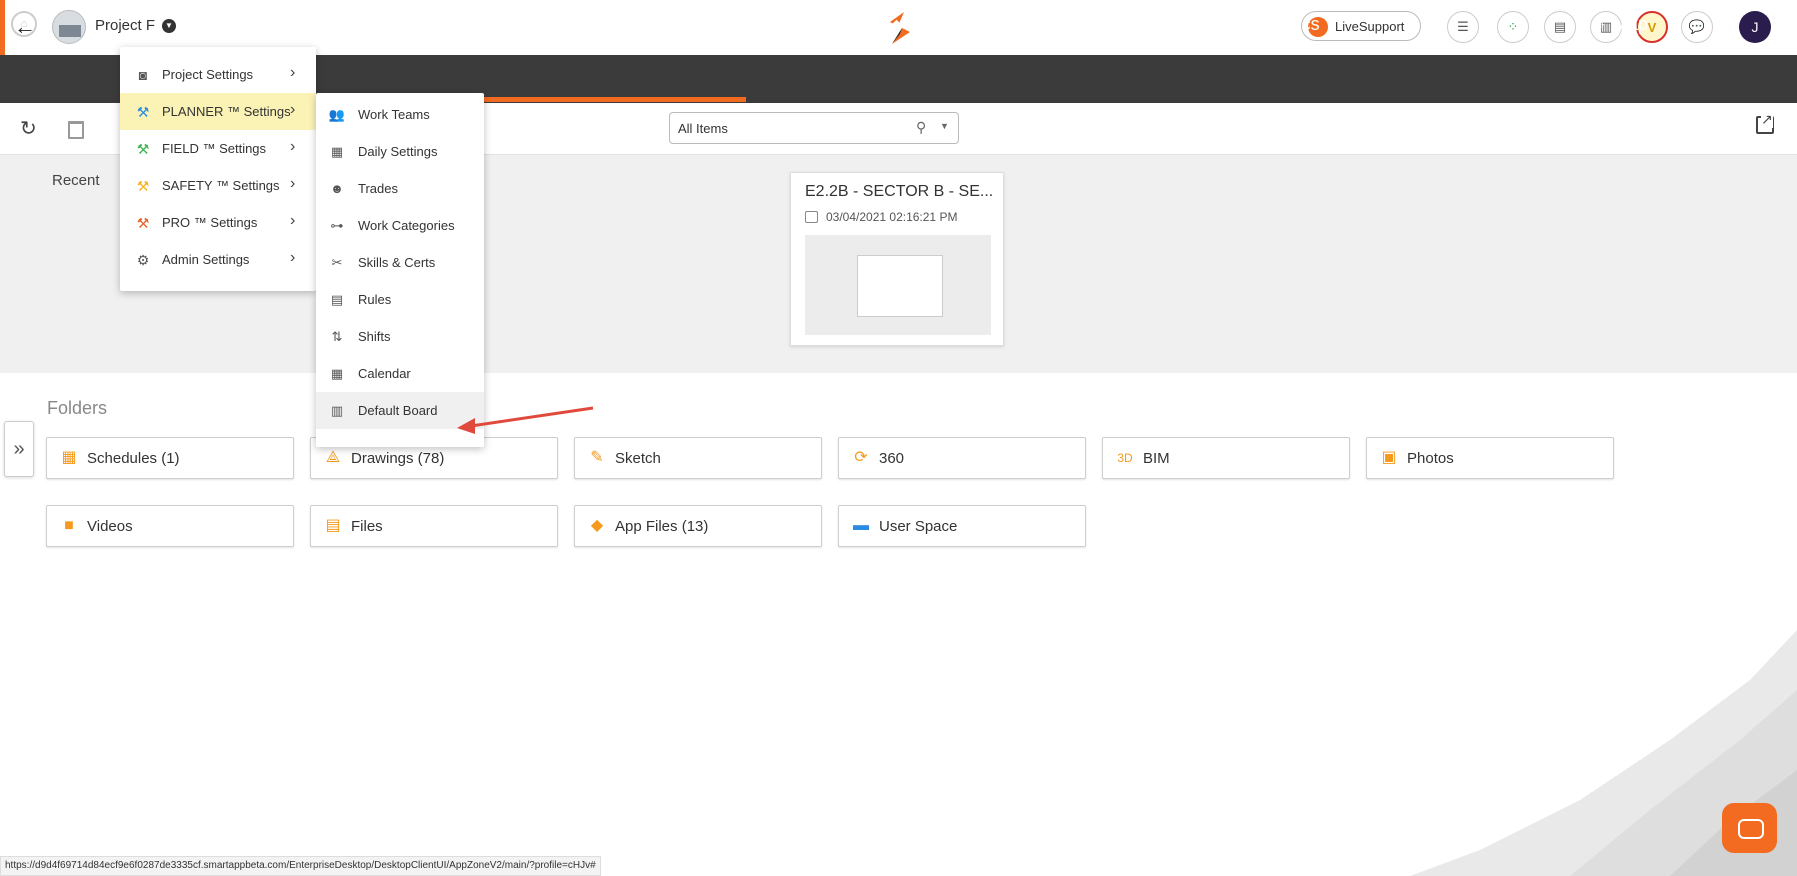  I want to click on tab-analytics: ▥ Analytics, so click(1272, 24).